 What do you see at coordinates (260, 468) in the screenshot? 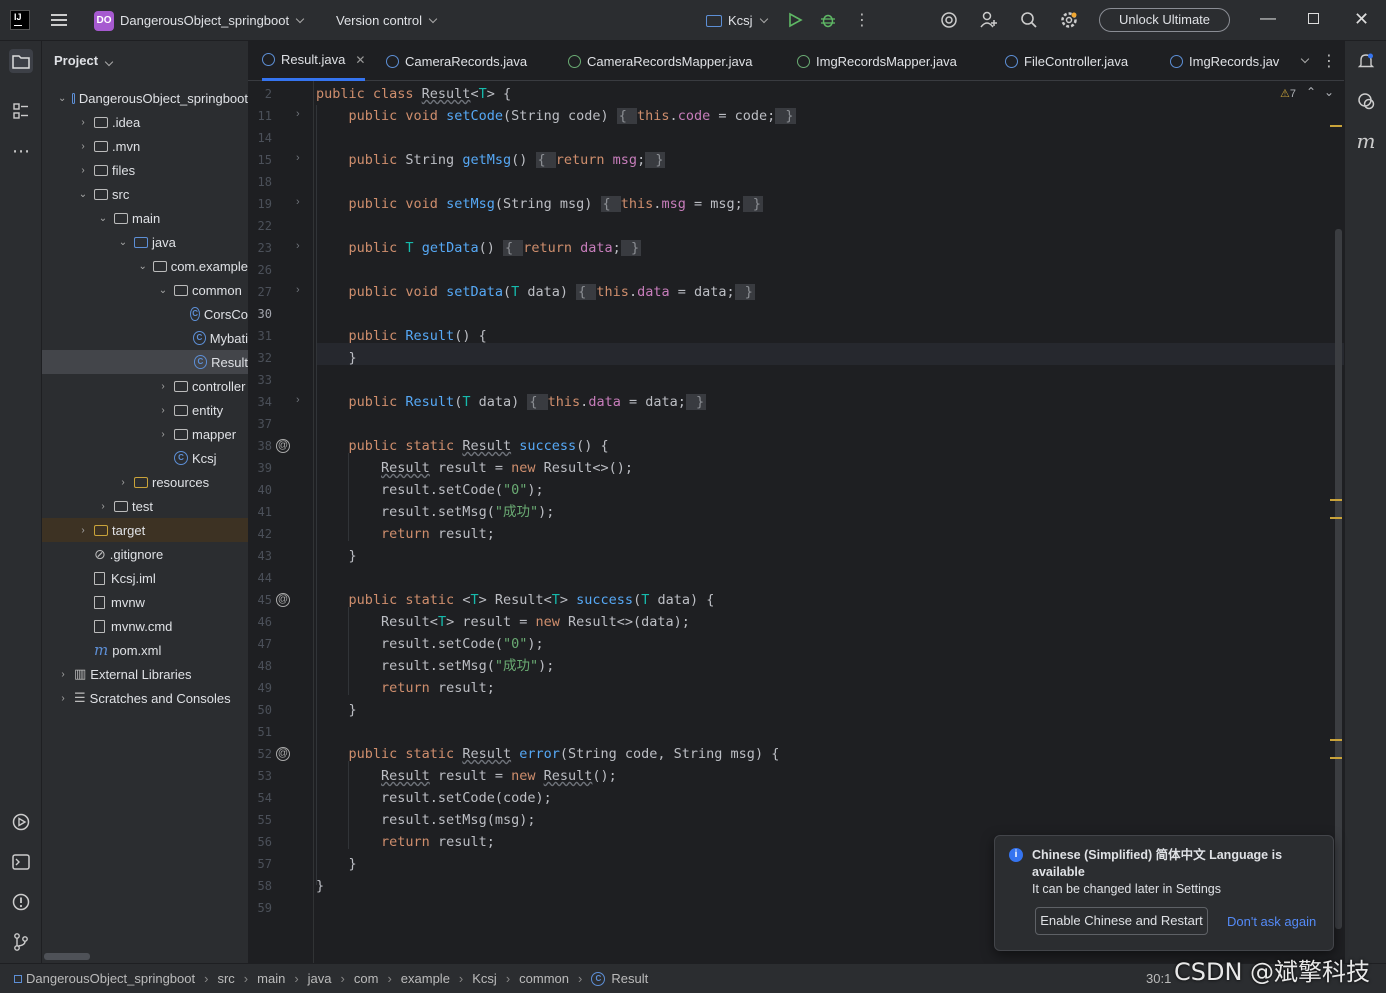
I see `line-number: 39` at bounding box center [260, 468].